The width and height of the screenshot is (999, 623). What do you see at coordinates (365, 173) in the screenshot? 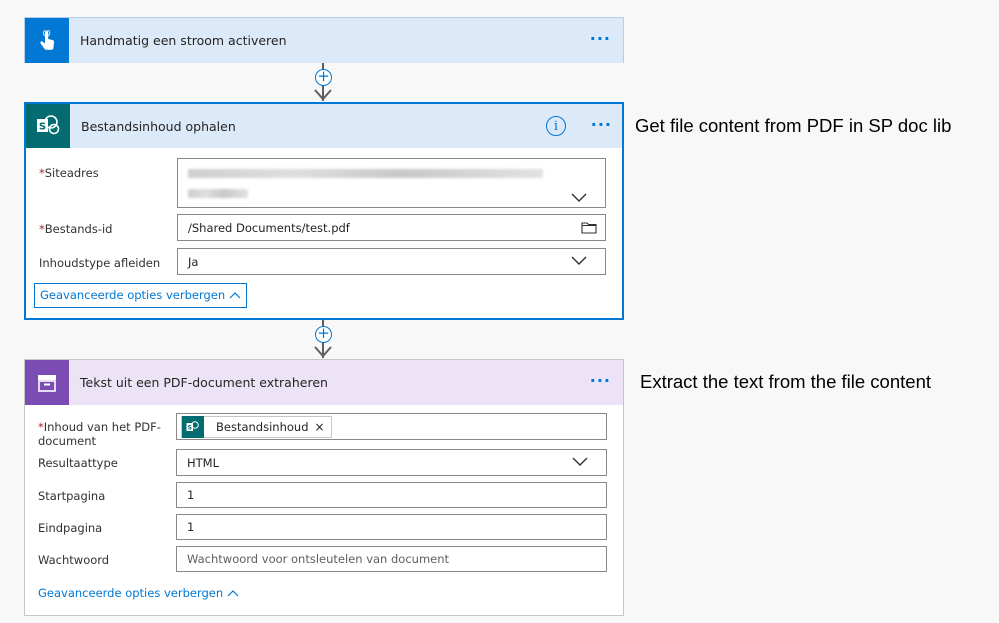
I see `site-address-value-redacted` at bounding box center [365, 173].